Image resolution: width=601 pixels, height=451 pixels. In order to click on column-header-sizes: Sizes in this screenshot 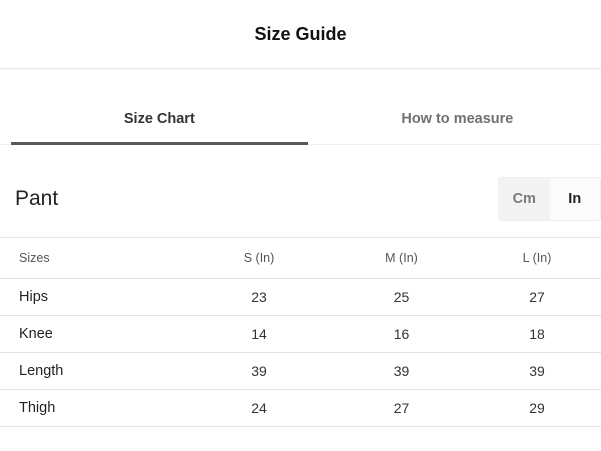, I will do `click(94, 258)`.